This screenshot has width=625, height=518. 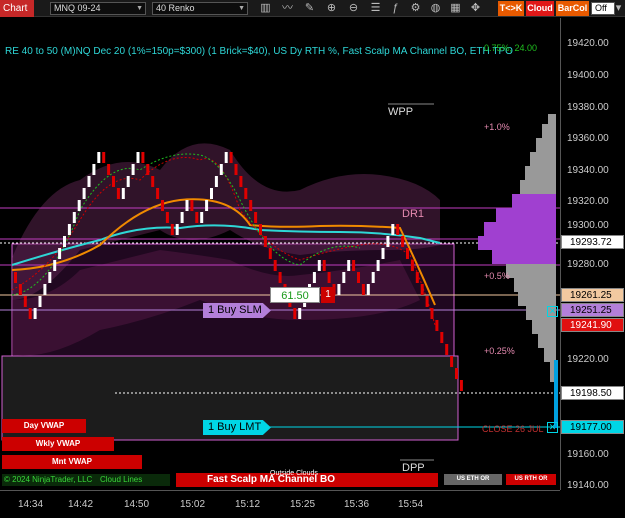 What do you see at coordinates (588, 107) in the screenshot?
I see `price-tick: 19380.00` at bounding box center [588, 107].